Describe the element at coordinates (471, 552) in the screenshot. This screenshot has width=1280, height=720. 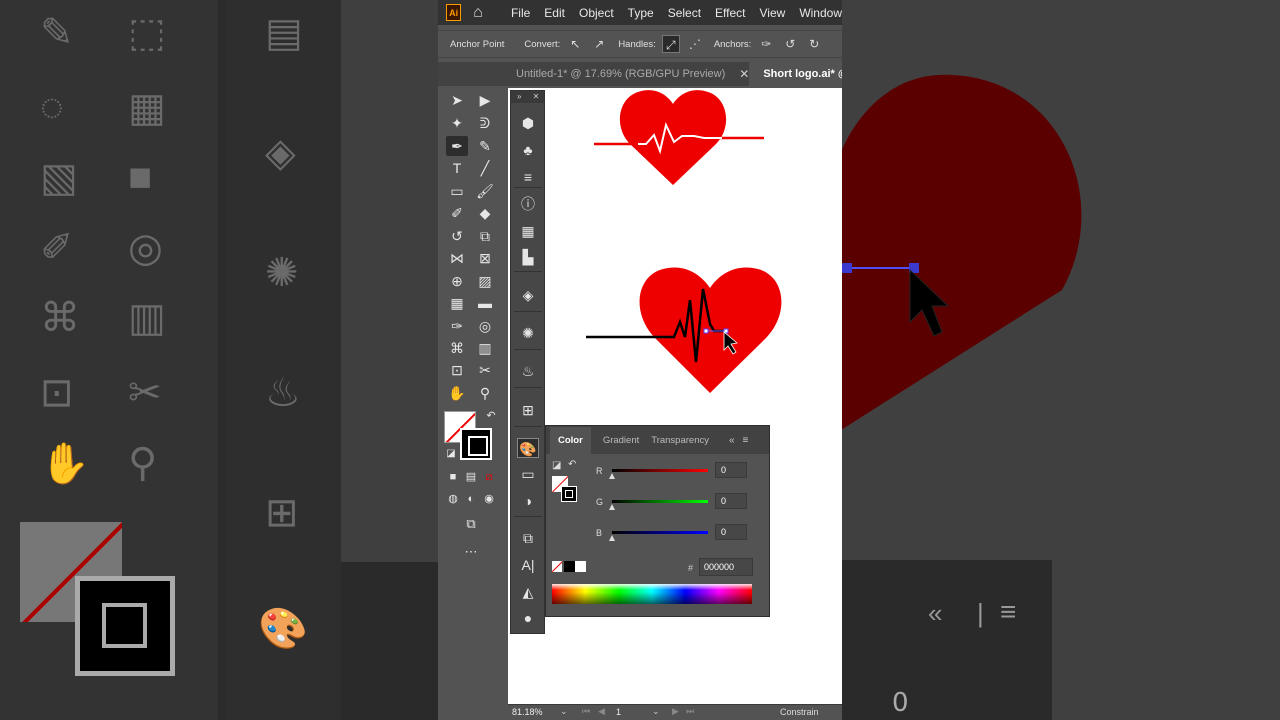
I see `edit-toolbar-icon: ⋯` at that location.